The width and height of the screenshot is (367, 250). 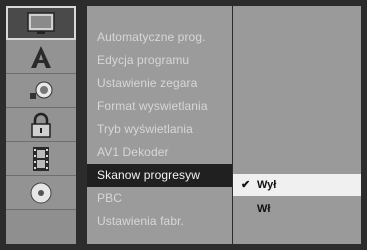 What do you see at coordinates (297, 209) in the screenshot?
I see `option-on: Wł` at bounding box center [297, 209].